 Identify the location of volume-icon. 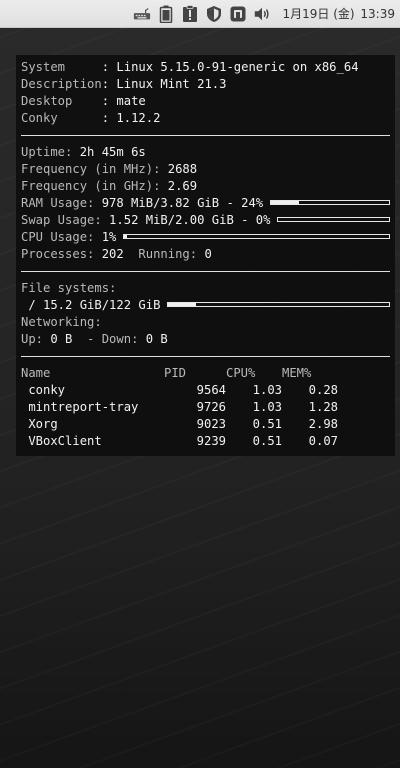
(262, 14).